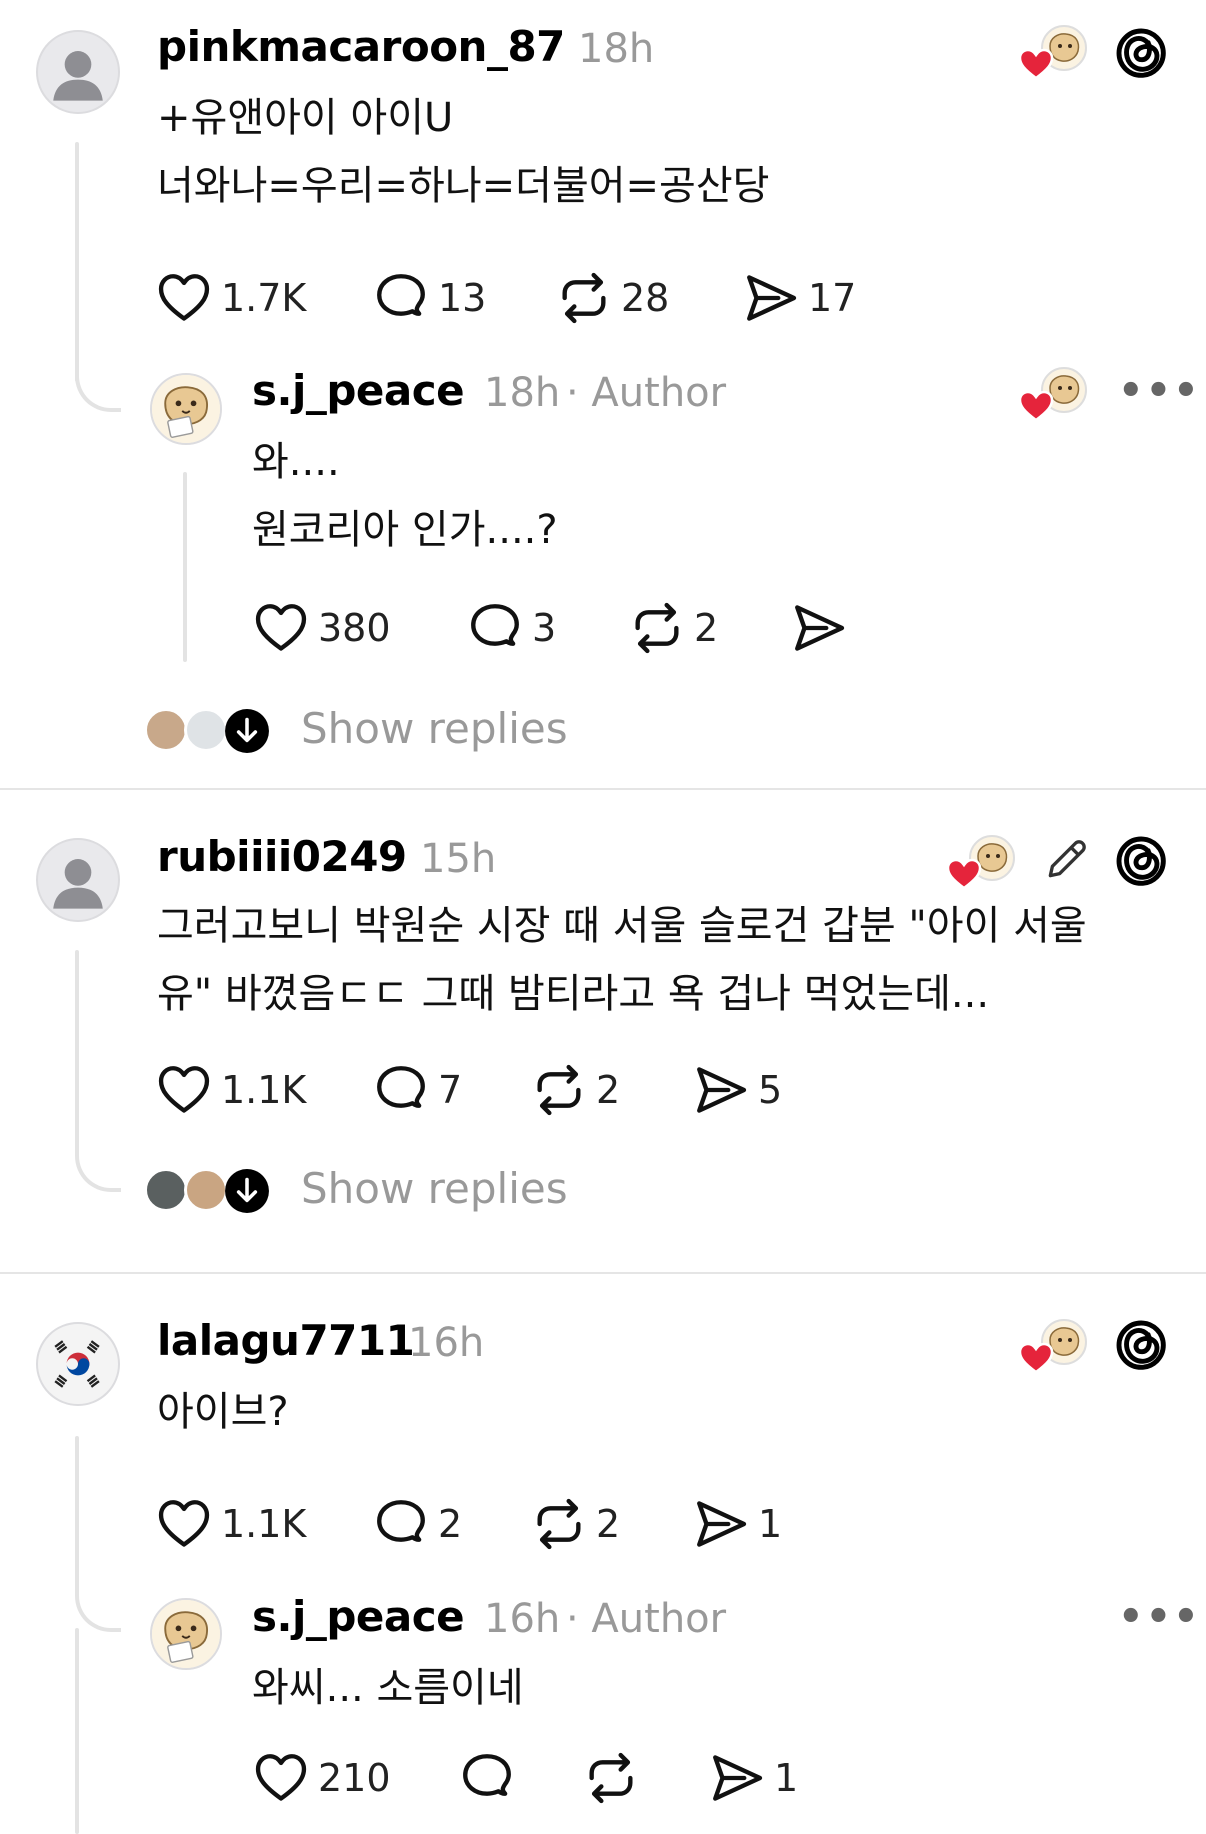 This screenshot has height=1834, width=1206. I want to click on reply-button: 2, so click(417, 1524).